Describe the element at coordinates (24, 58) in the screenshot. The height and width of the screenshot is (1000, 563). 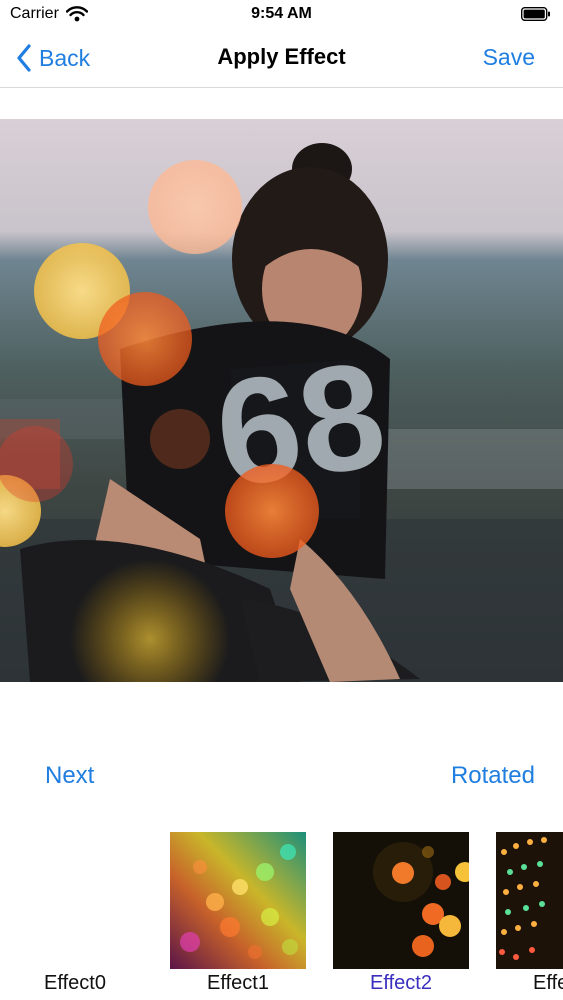
I see `chevron-left-icon` at that location.